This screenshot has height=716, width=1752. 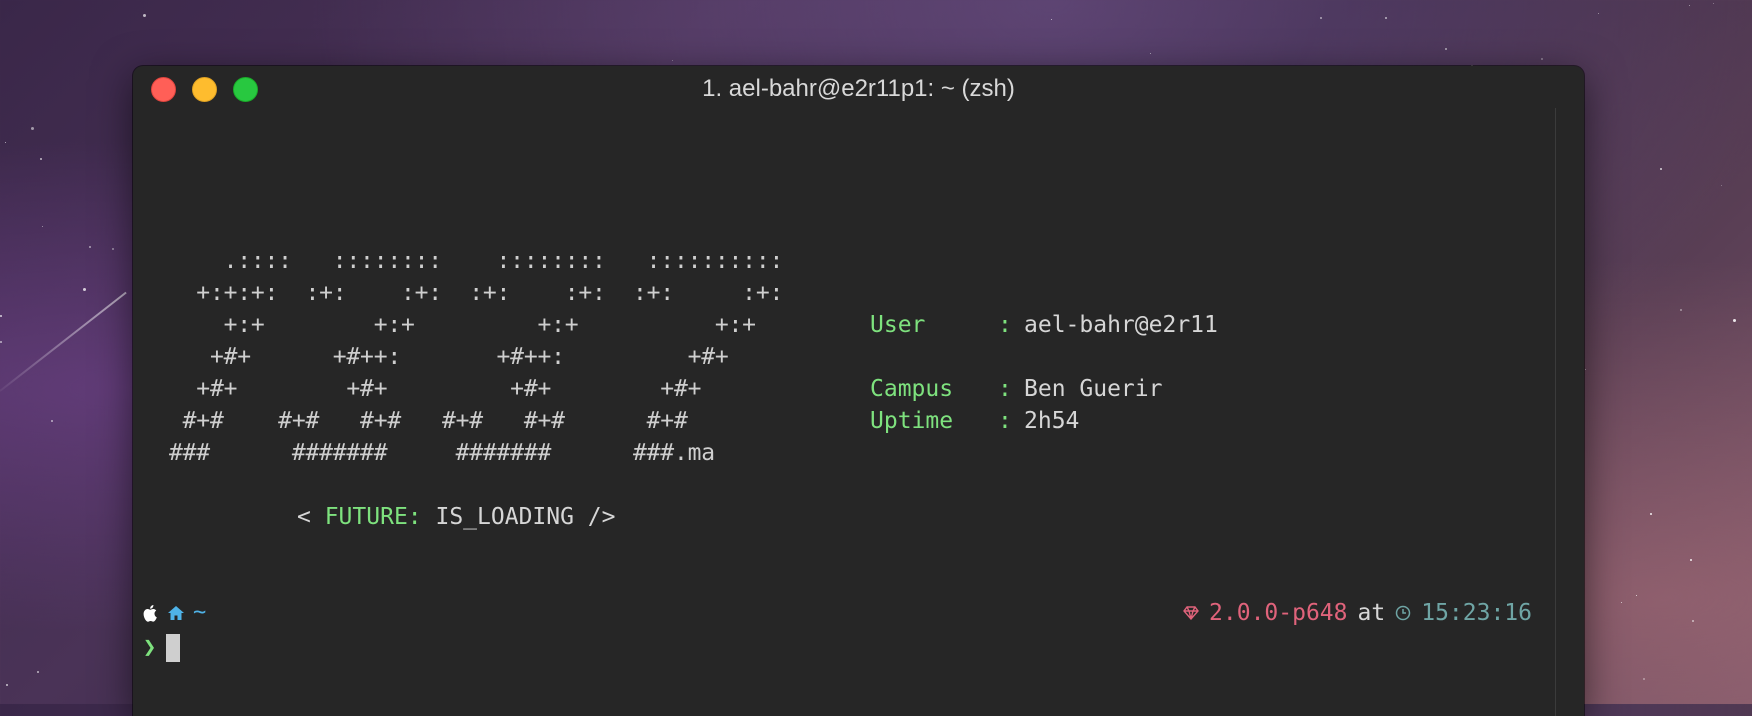 I want to click on apple-icon, so click(x=150, y=613).